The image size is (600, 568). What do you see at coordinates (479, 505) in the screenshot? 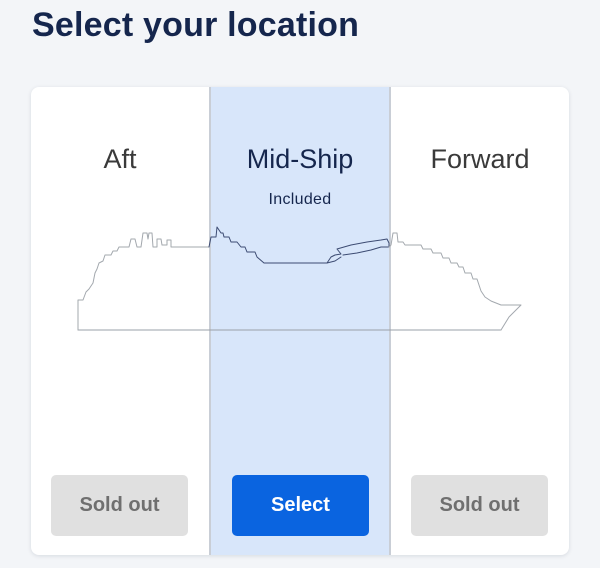
I see `forward-sold-out-button: Sold out` at bounding box center [479, 505].